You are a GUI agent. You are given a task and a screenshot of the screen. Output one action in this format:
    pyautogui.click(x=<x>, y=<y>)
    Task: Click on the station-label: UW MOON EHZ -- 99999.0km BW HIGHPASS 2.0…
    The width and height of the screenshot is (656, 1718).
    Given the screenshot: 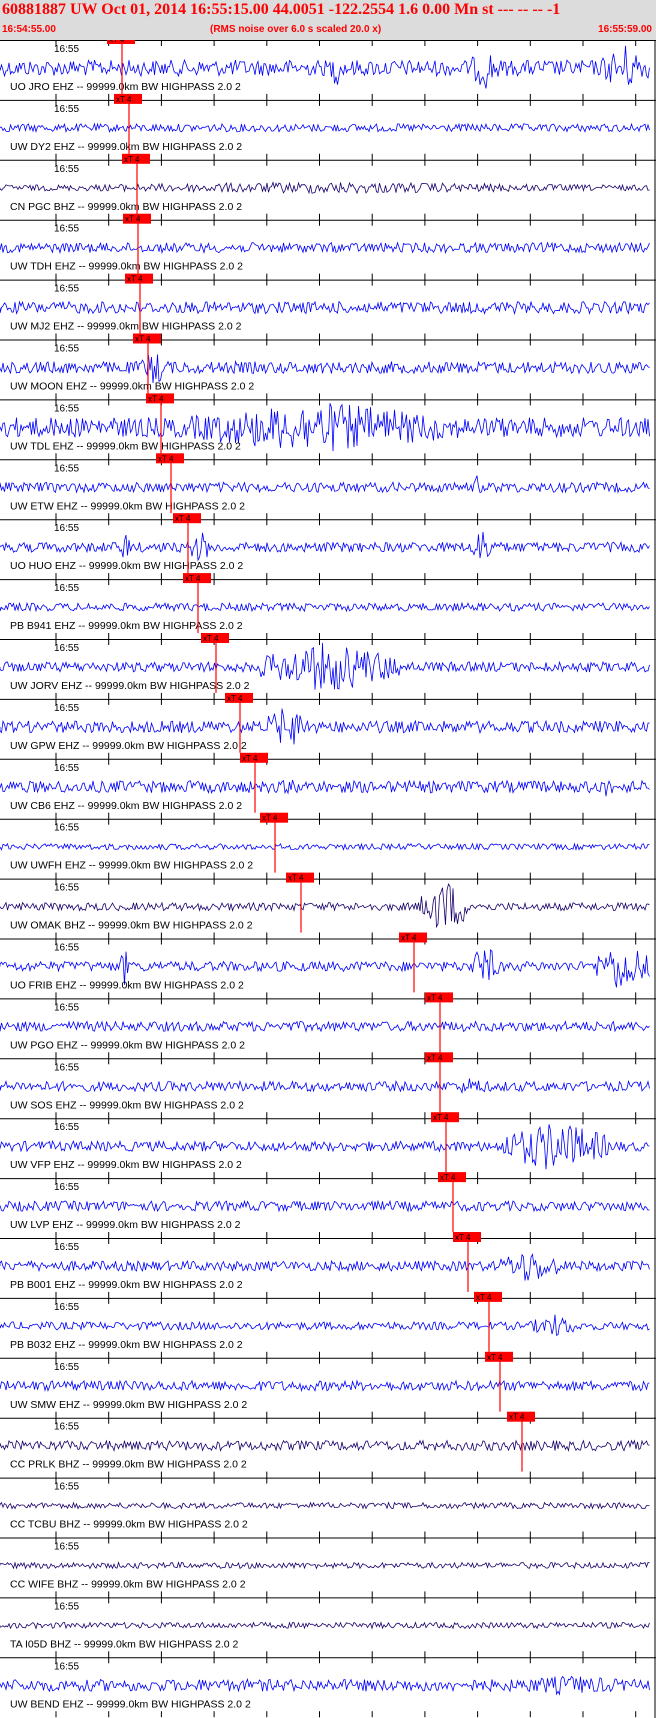 What is the action you would take?
    pyautogui.click(x=132, y=387)
    